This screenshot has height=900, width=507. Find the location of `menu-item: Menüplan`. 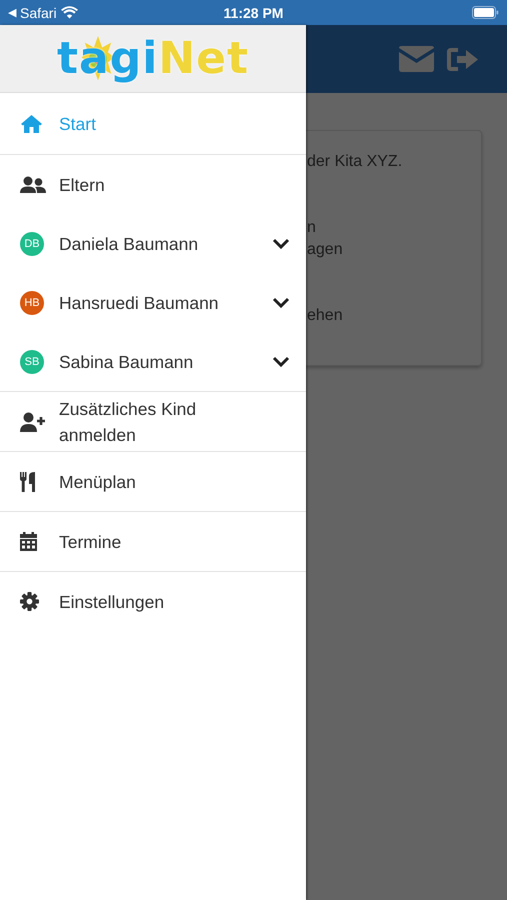

menu-item: Menüplan is located at coordinates (153, 481).